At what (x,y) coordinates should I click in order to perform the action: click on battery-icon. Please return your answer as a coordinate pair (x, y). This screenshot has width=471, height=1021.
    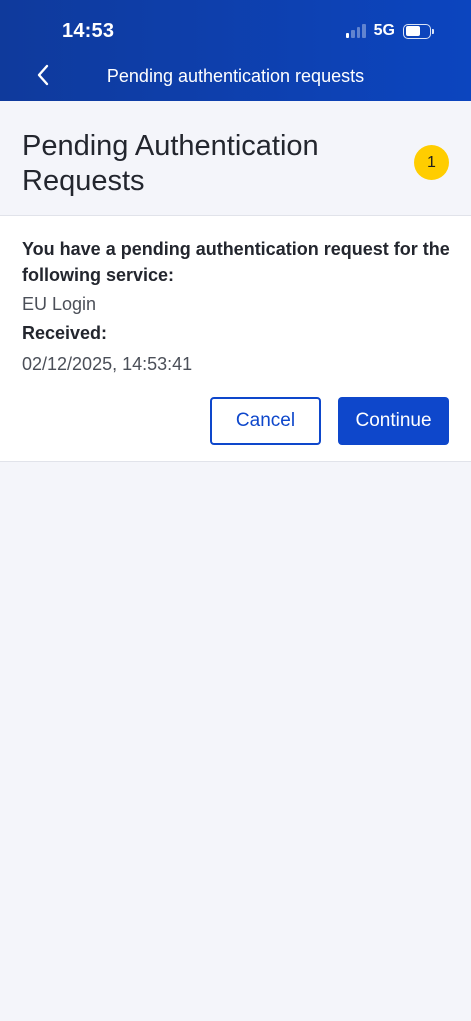
    Looking at the image, I should click on (418, 31).